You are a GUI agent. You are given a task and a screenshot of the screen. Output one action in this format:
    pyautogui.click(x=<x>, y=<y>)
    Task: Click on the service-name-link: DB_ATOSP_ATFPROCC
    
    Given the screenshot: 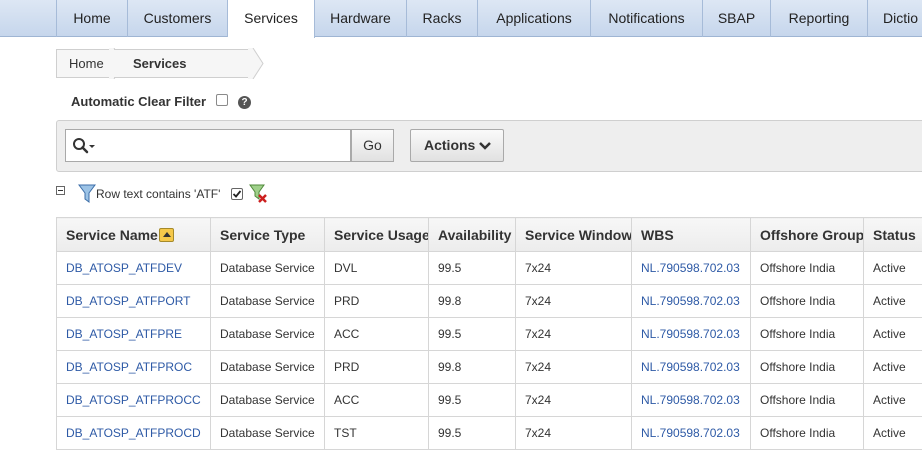 What is the action you would take?
    pyautogui.click(x=133, y=400)
    